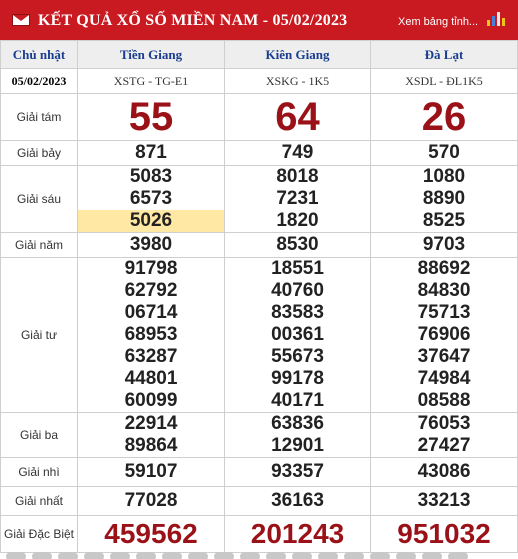 This screenshot has height=559, width=518. I want to click on prize-number: 6573, so click(151, 198).